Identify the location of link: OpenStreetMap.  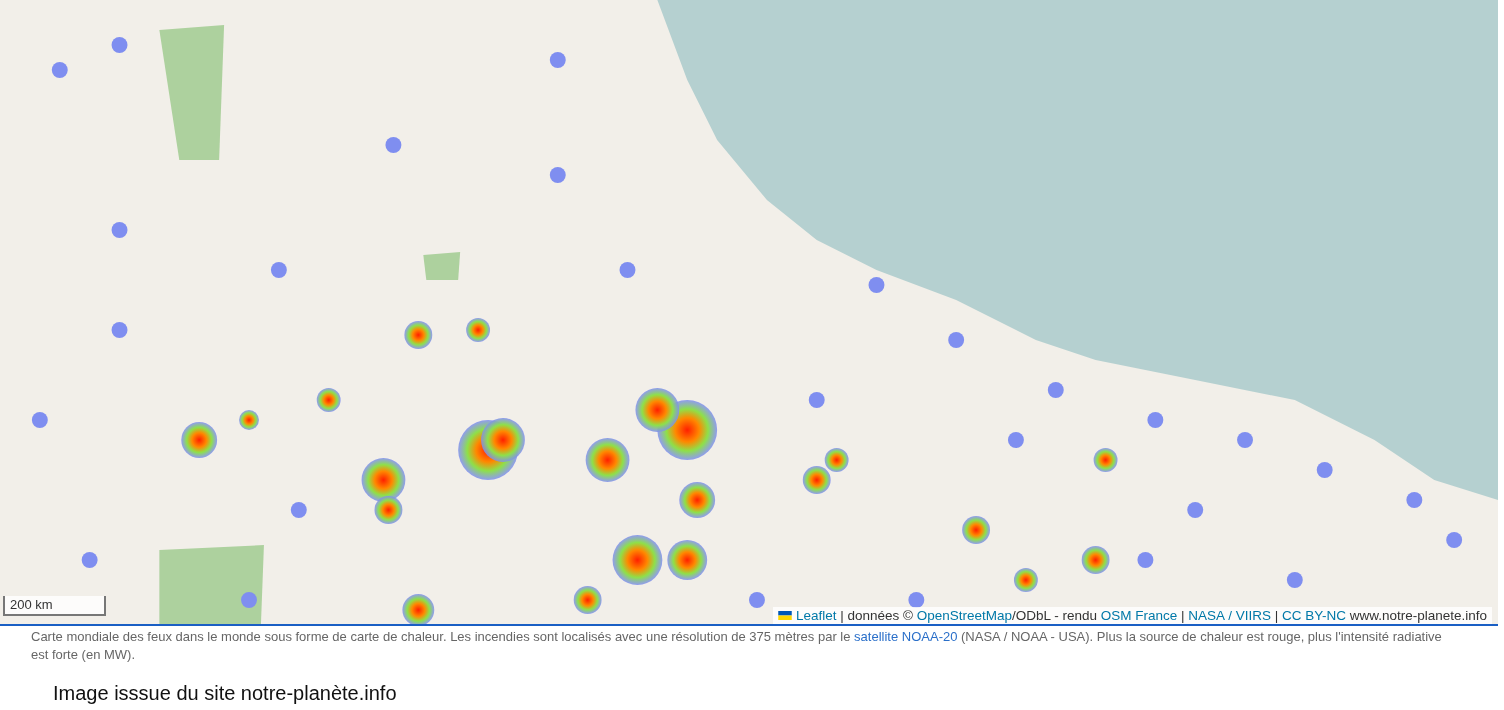
(964, 615).